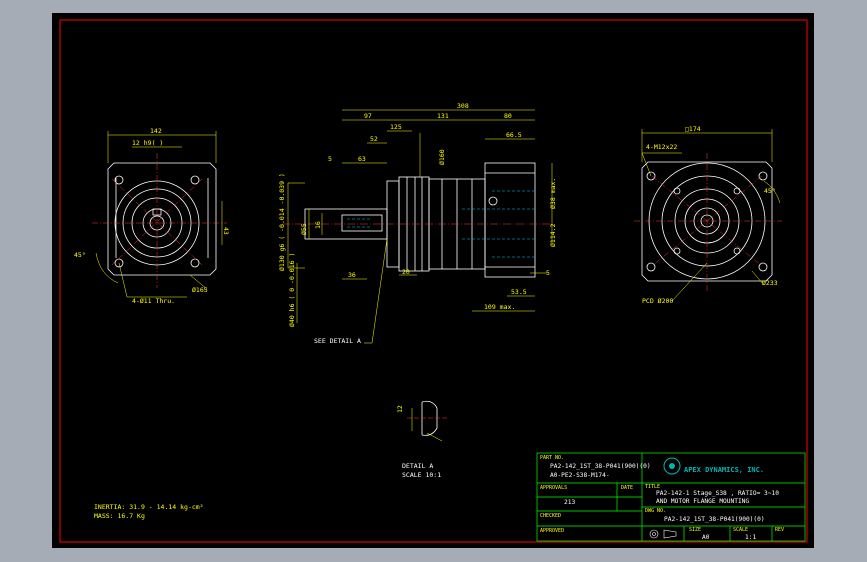 This screenshot has height=562, width=867. What do you see at coordinates (352, 275) in the screenshot?
I see `dim-36: 36` at bounding box center [352, 275].